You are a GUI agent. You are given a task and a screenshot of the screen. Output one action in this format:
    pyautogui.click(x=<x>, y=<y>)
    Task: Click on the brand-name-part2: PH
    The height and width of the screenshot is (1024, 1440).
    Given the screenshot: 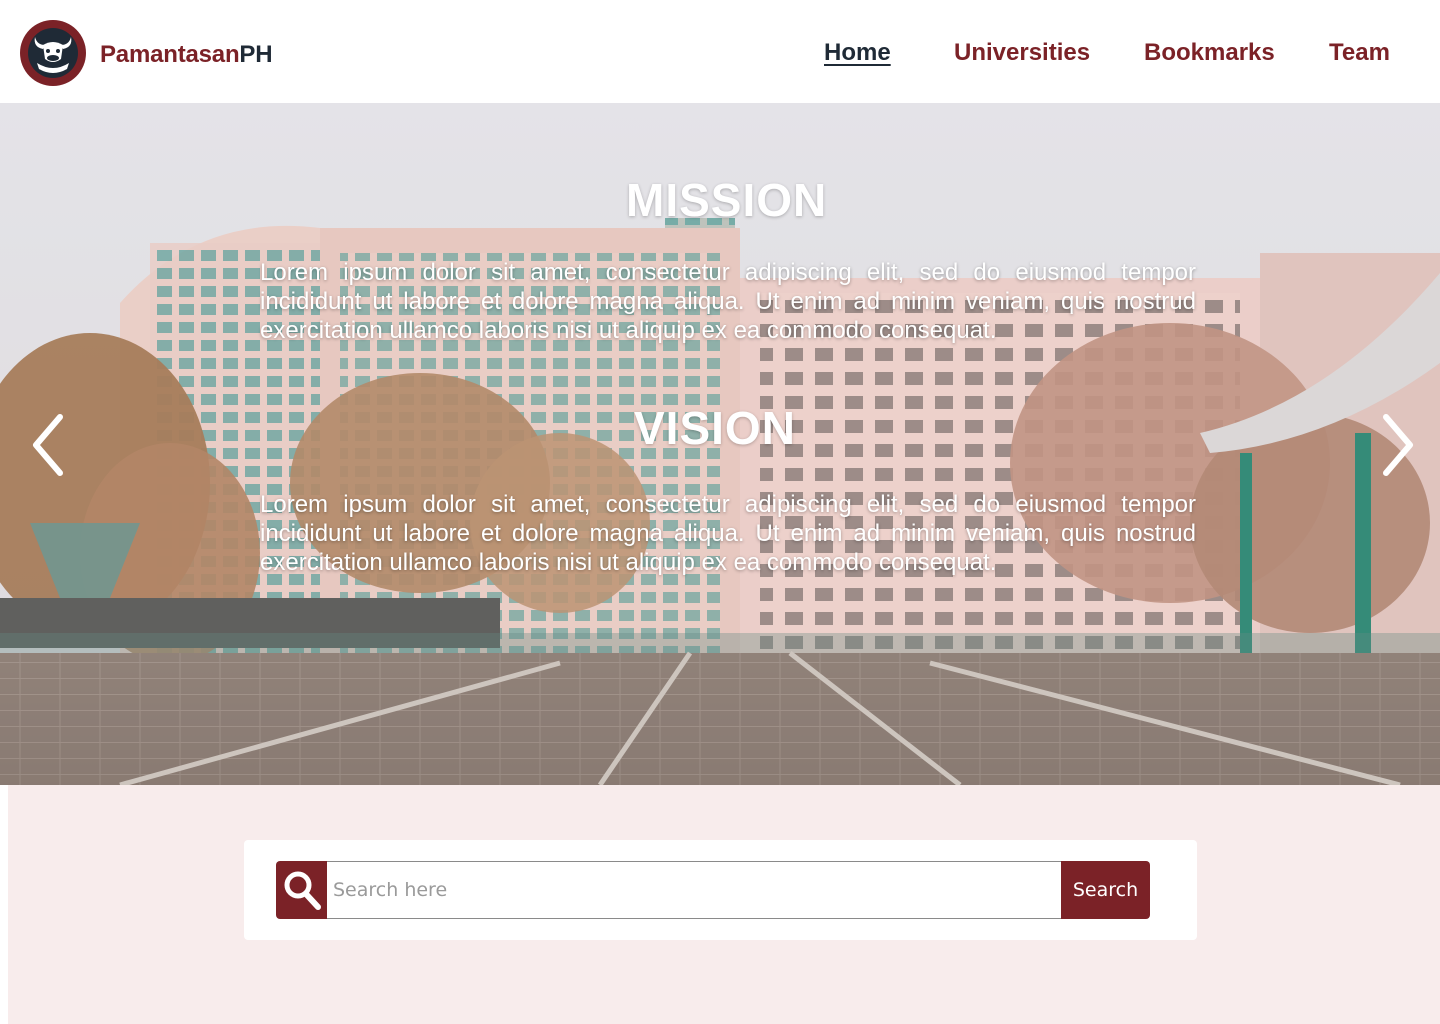 What is the action you would take?
    pyautogui.click(x=256, y=54)
    